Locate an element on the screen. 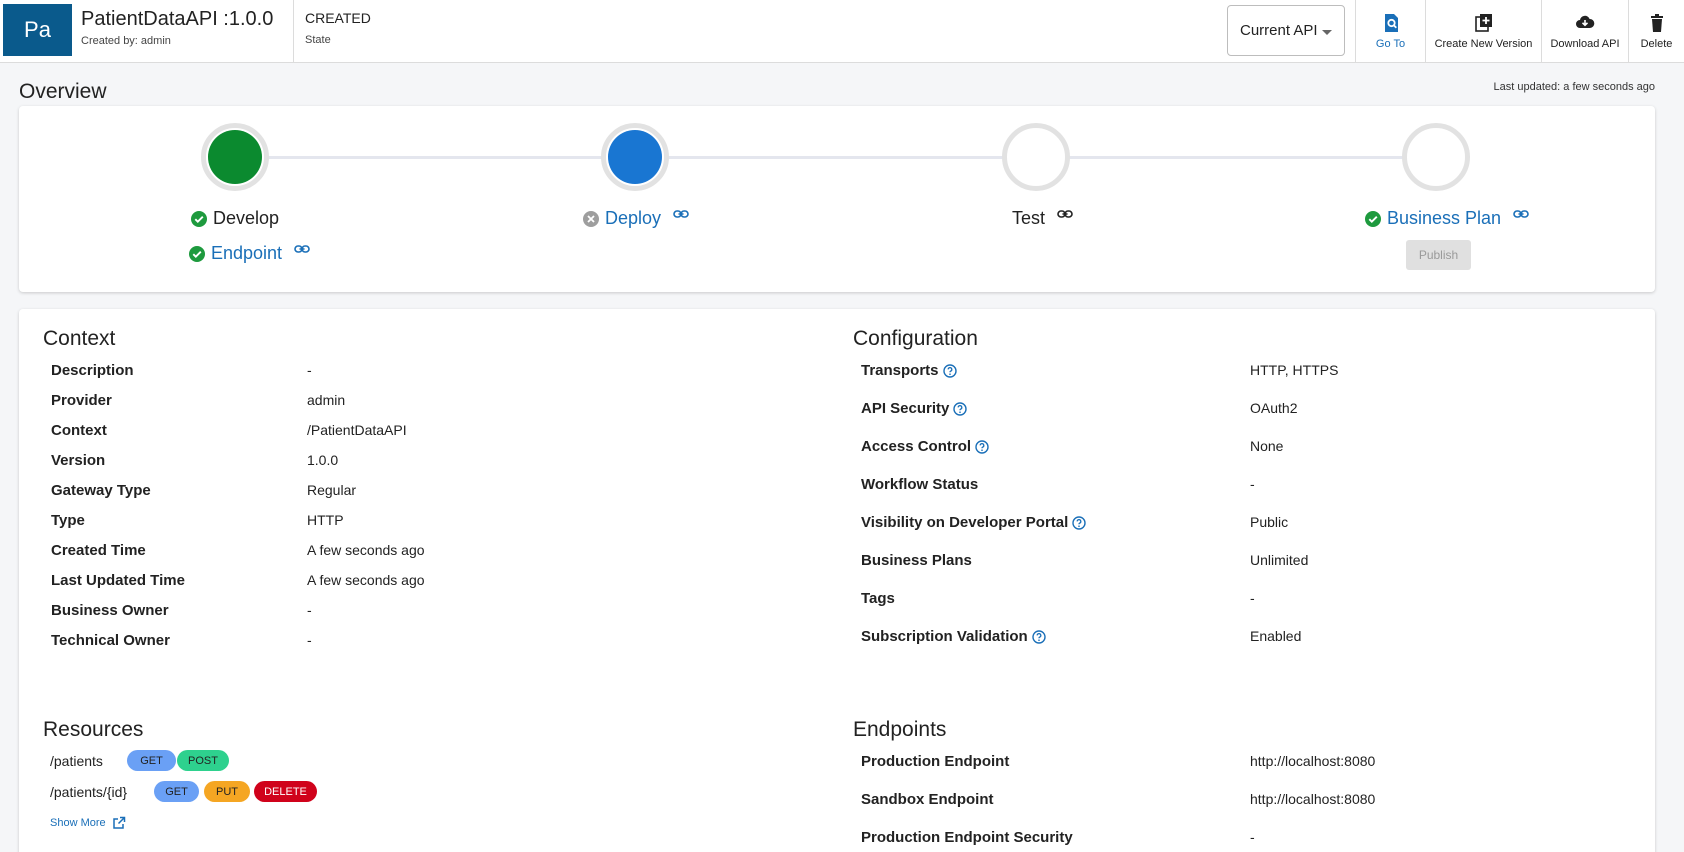  business-plan-label: Business Plan is located at coordinates (1444, 218).